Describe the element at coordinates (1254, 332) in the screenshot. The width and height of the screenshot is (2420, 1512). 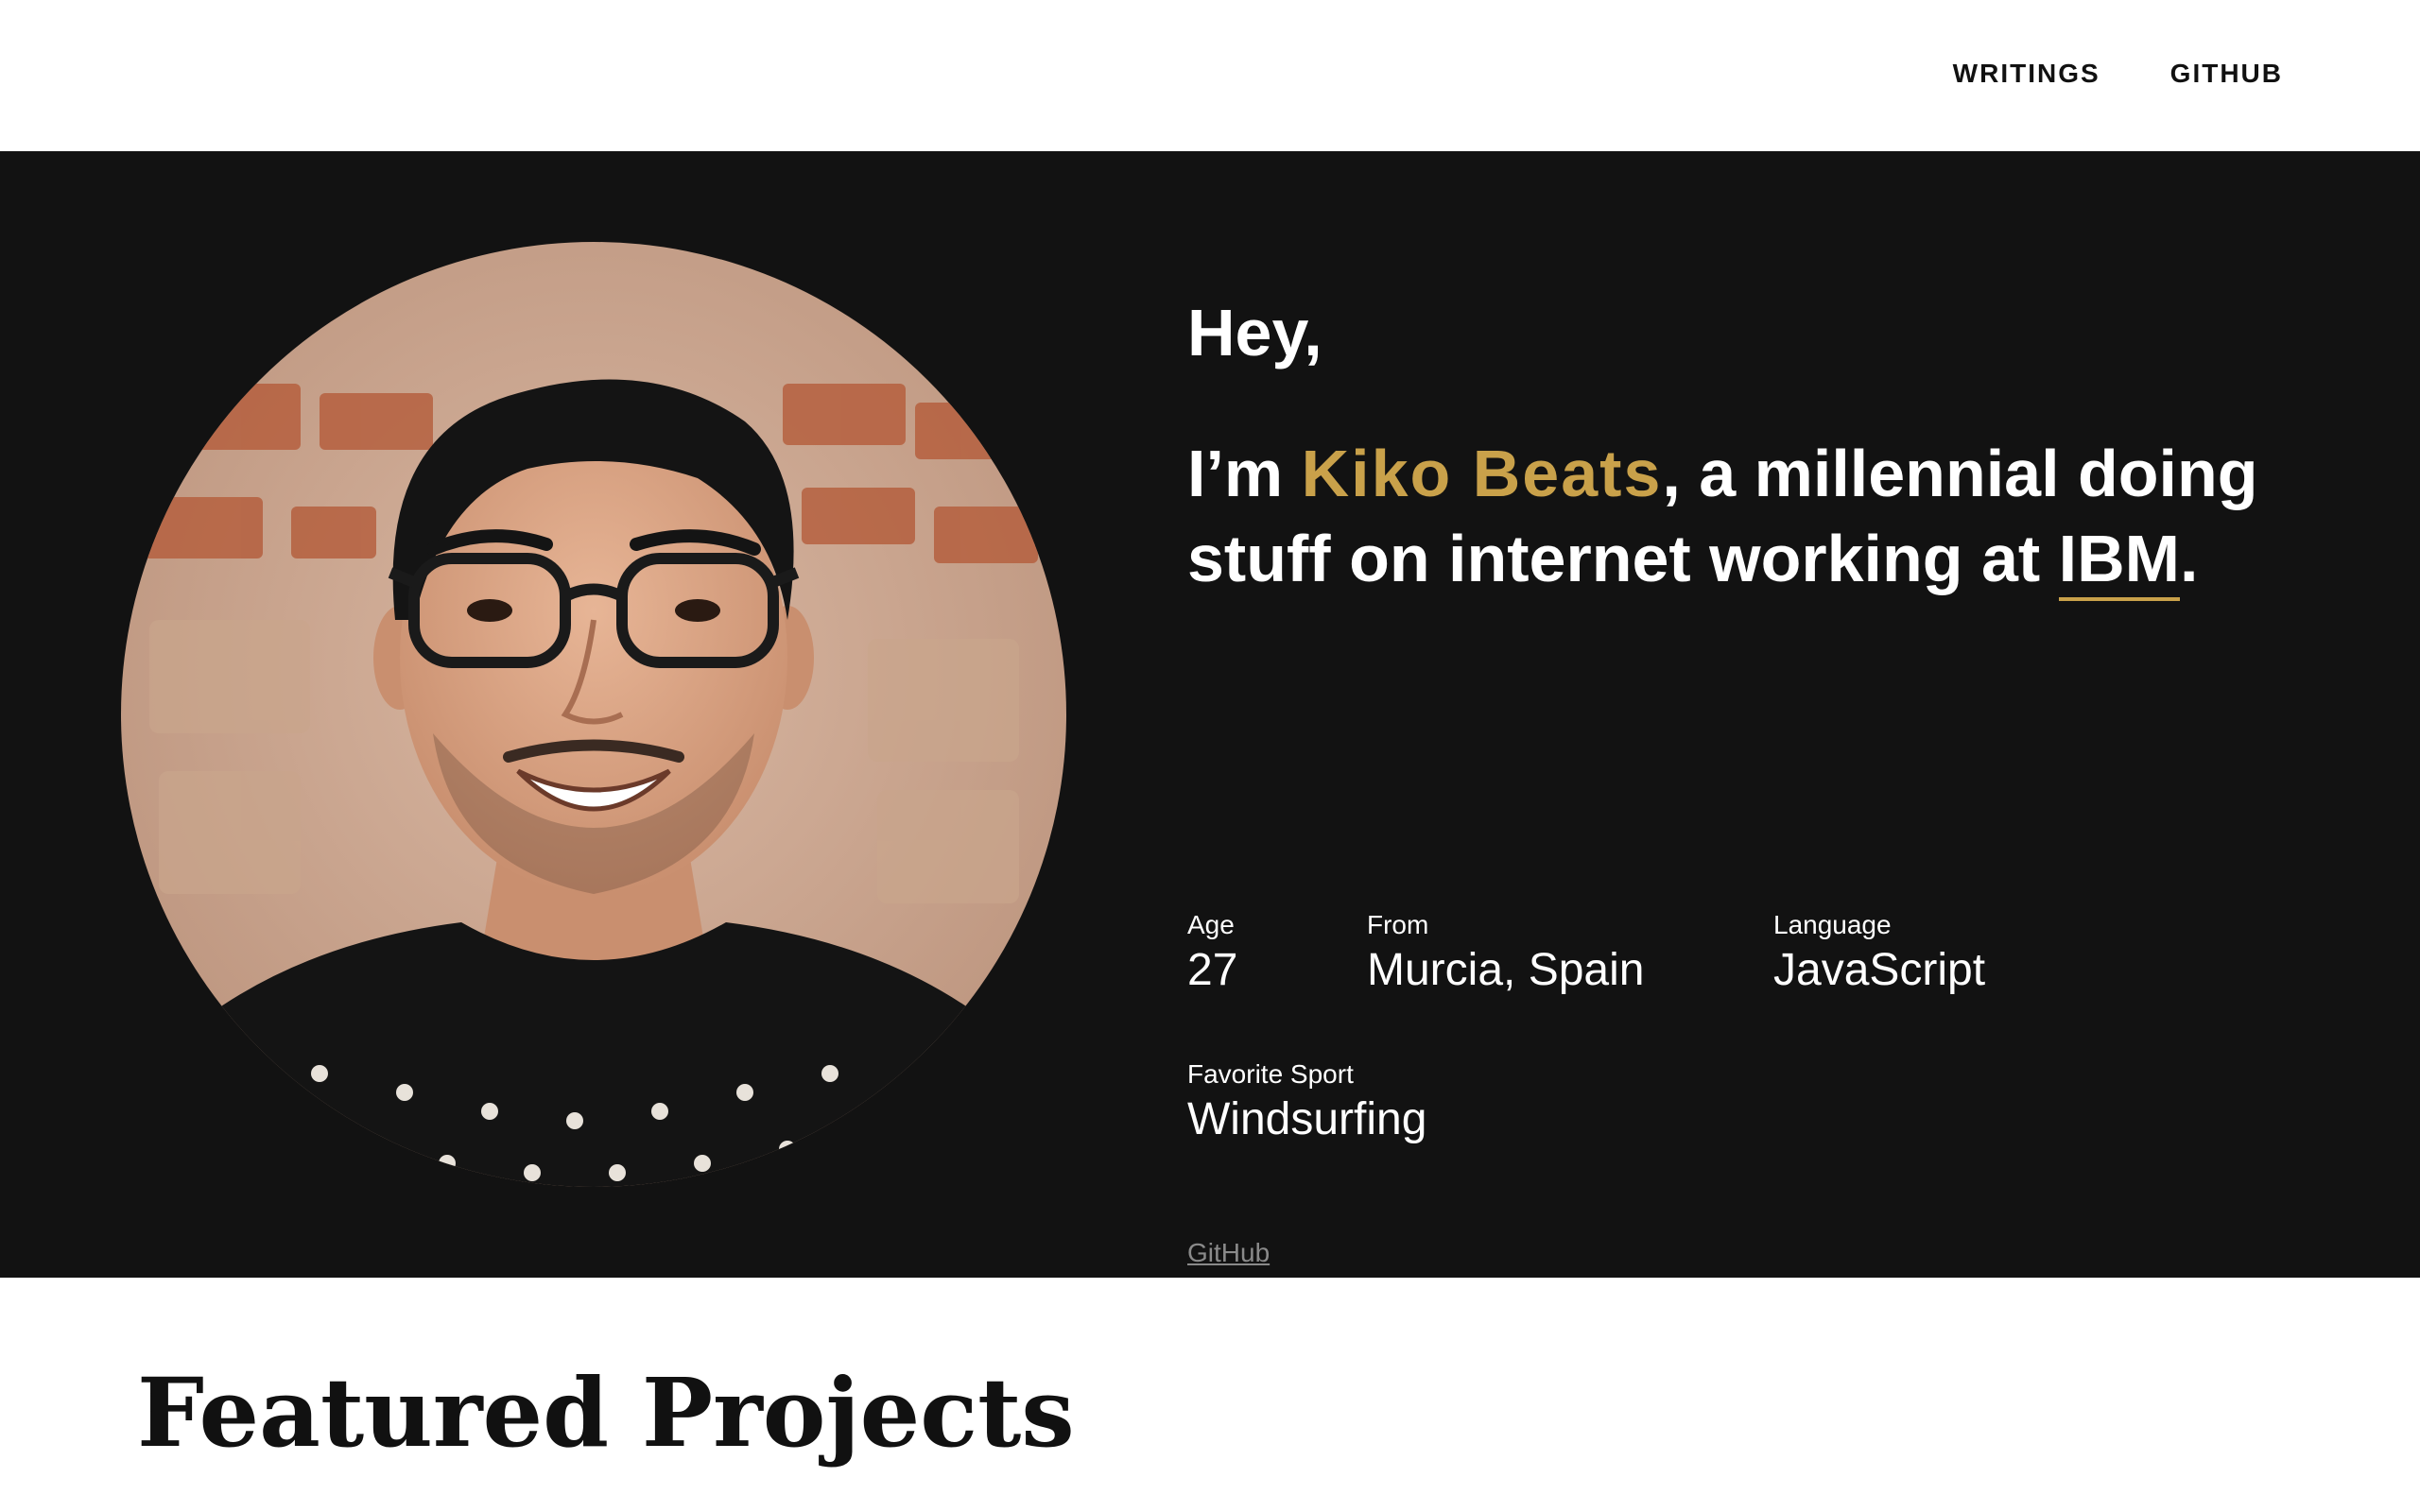
I see `greeting-heading: Hey,` at that location.